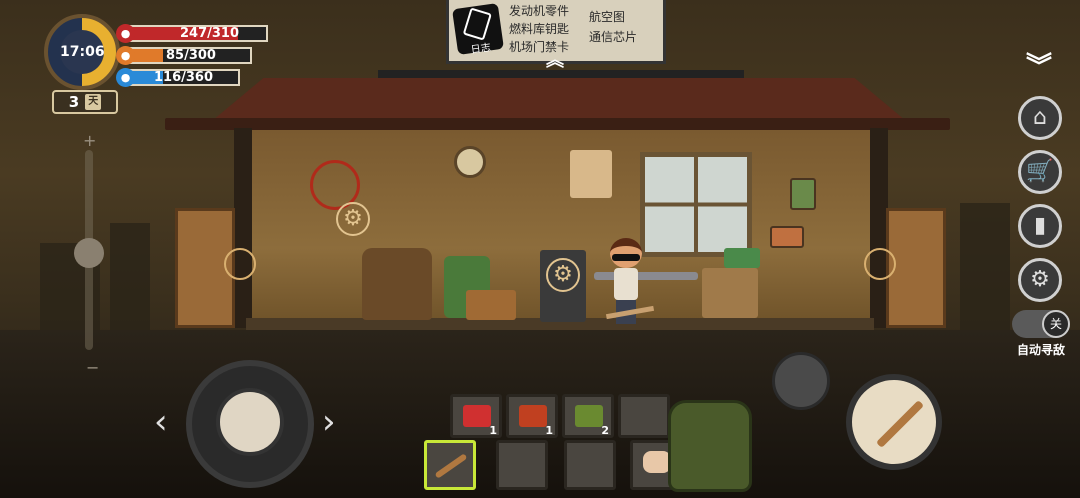  Describe the element at coordinates (240, 264) in the screenshot. I see `left-door-interact-ring` at that location.